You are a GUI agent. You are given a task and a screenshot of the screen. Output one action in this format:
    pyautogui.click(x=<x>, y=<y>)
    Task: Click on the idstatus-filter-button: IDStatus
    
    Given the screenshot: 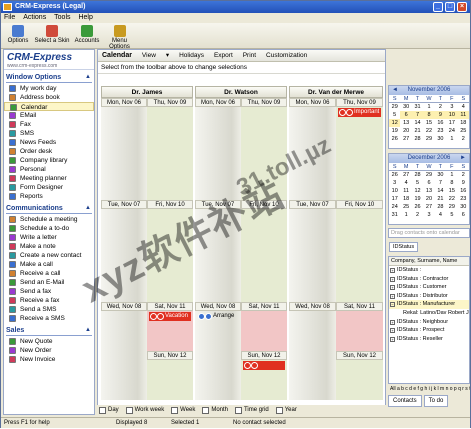 What is the action you would take?
    pyautogui.click(x=404, y=247)
    